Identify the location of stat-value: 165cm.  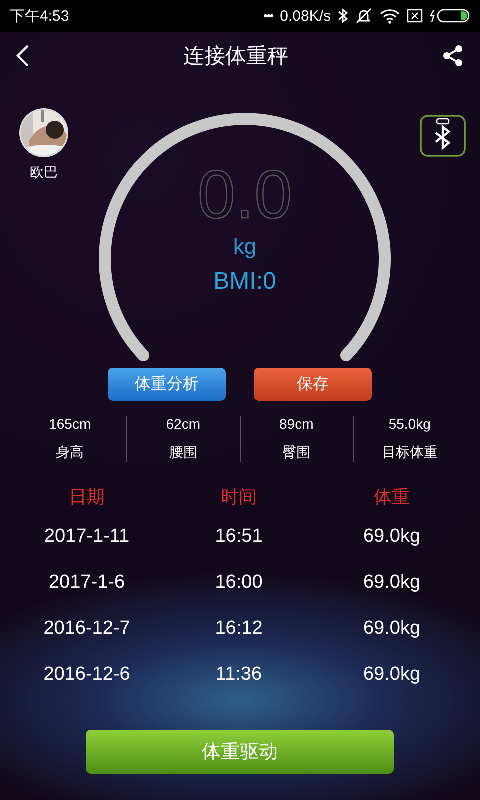
(70, 424).